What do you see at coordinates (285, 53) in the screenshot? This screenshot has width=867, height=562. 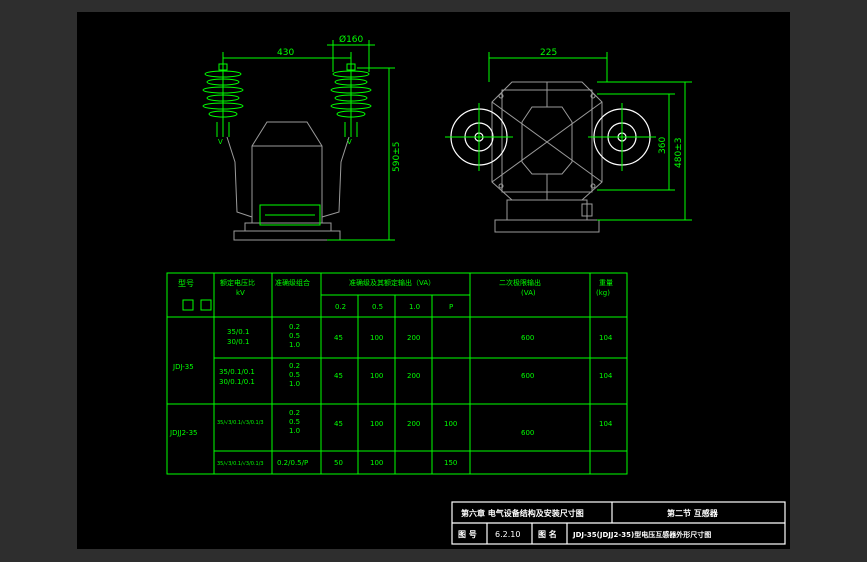 I see `dim-width: 430` at bounding box center [285, 53].